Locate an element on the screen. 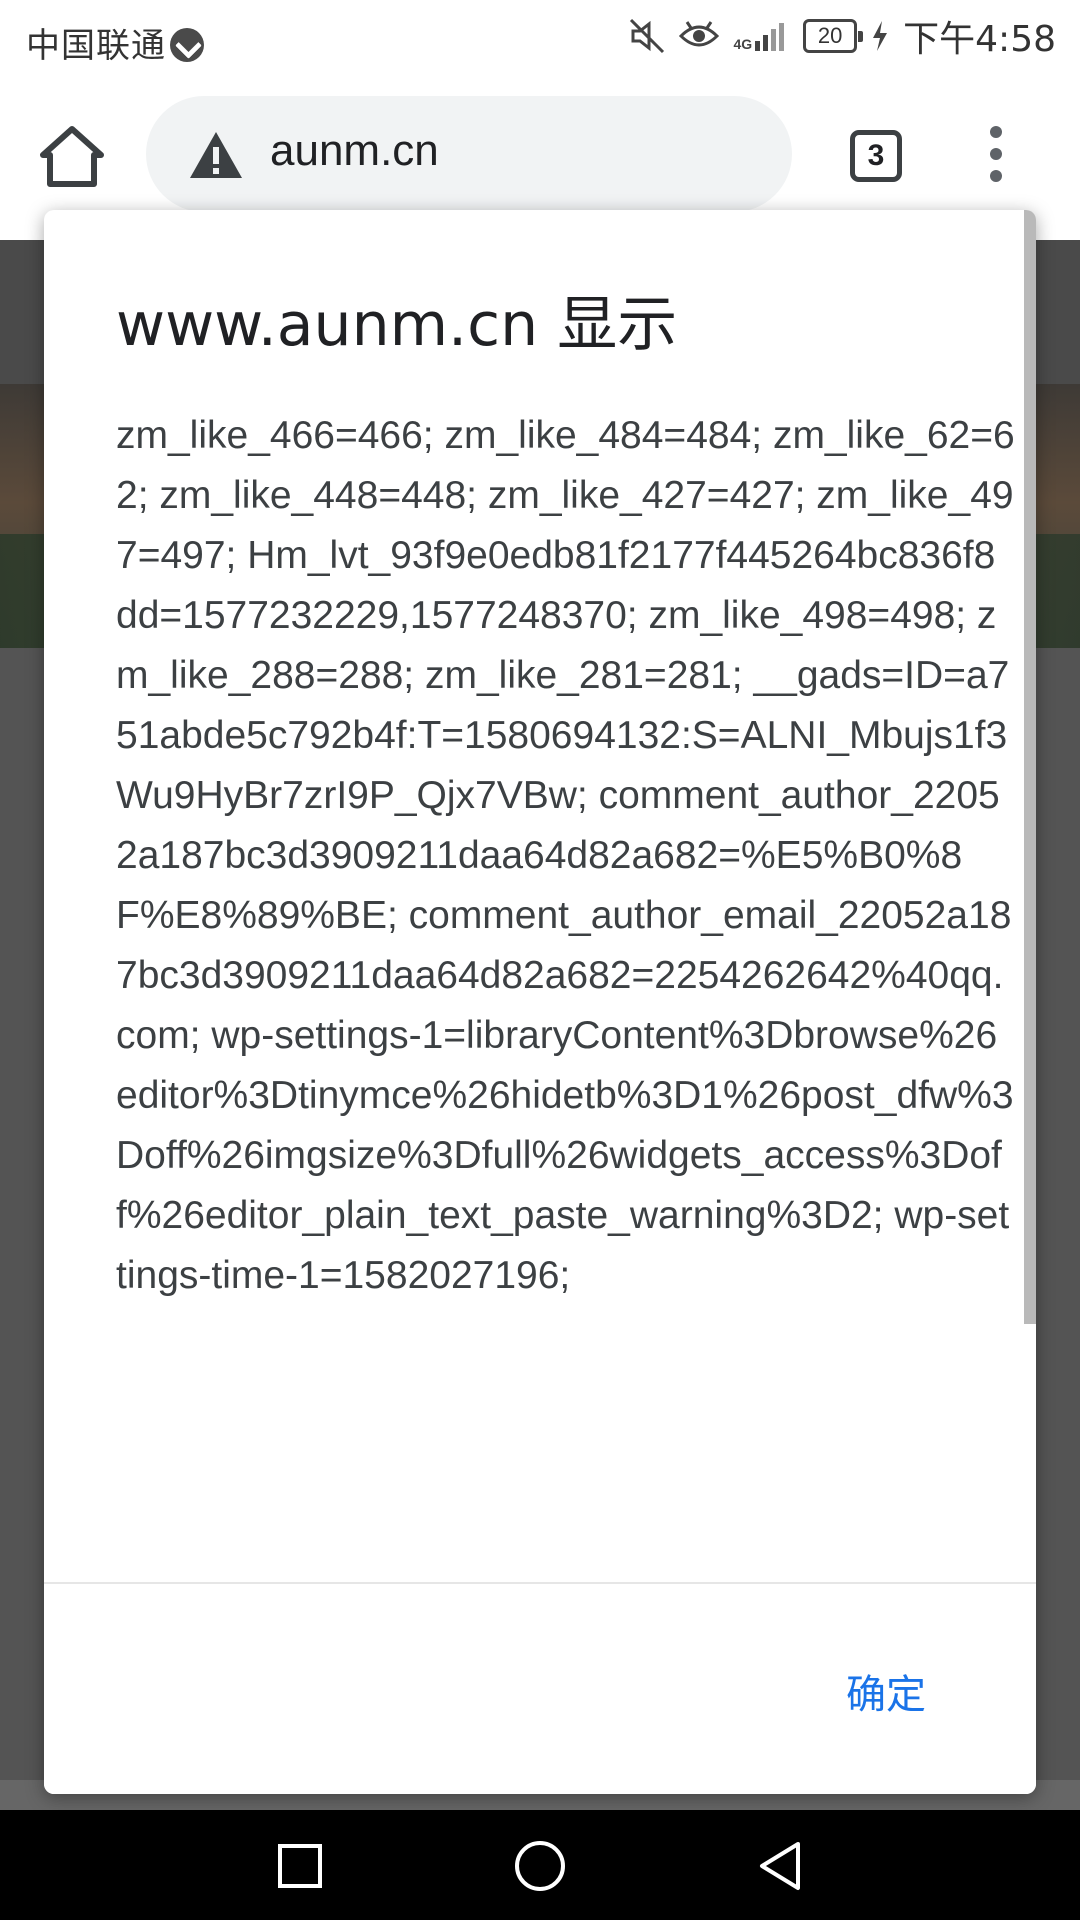 This screenshot has width=1080, height=1920. signal-icon: 4G is located at coordinates (761, 36).